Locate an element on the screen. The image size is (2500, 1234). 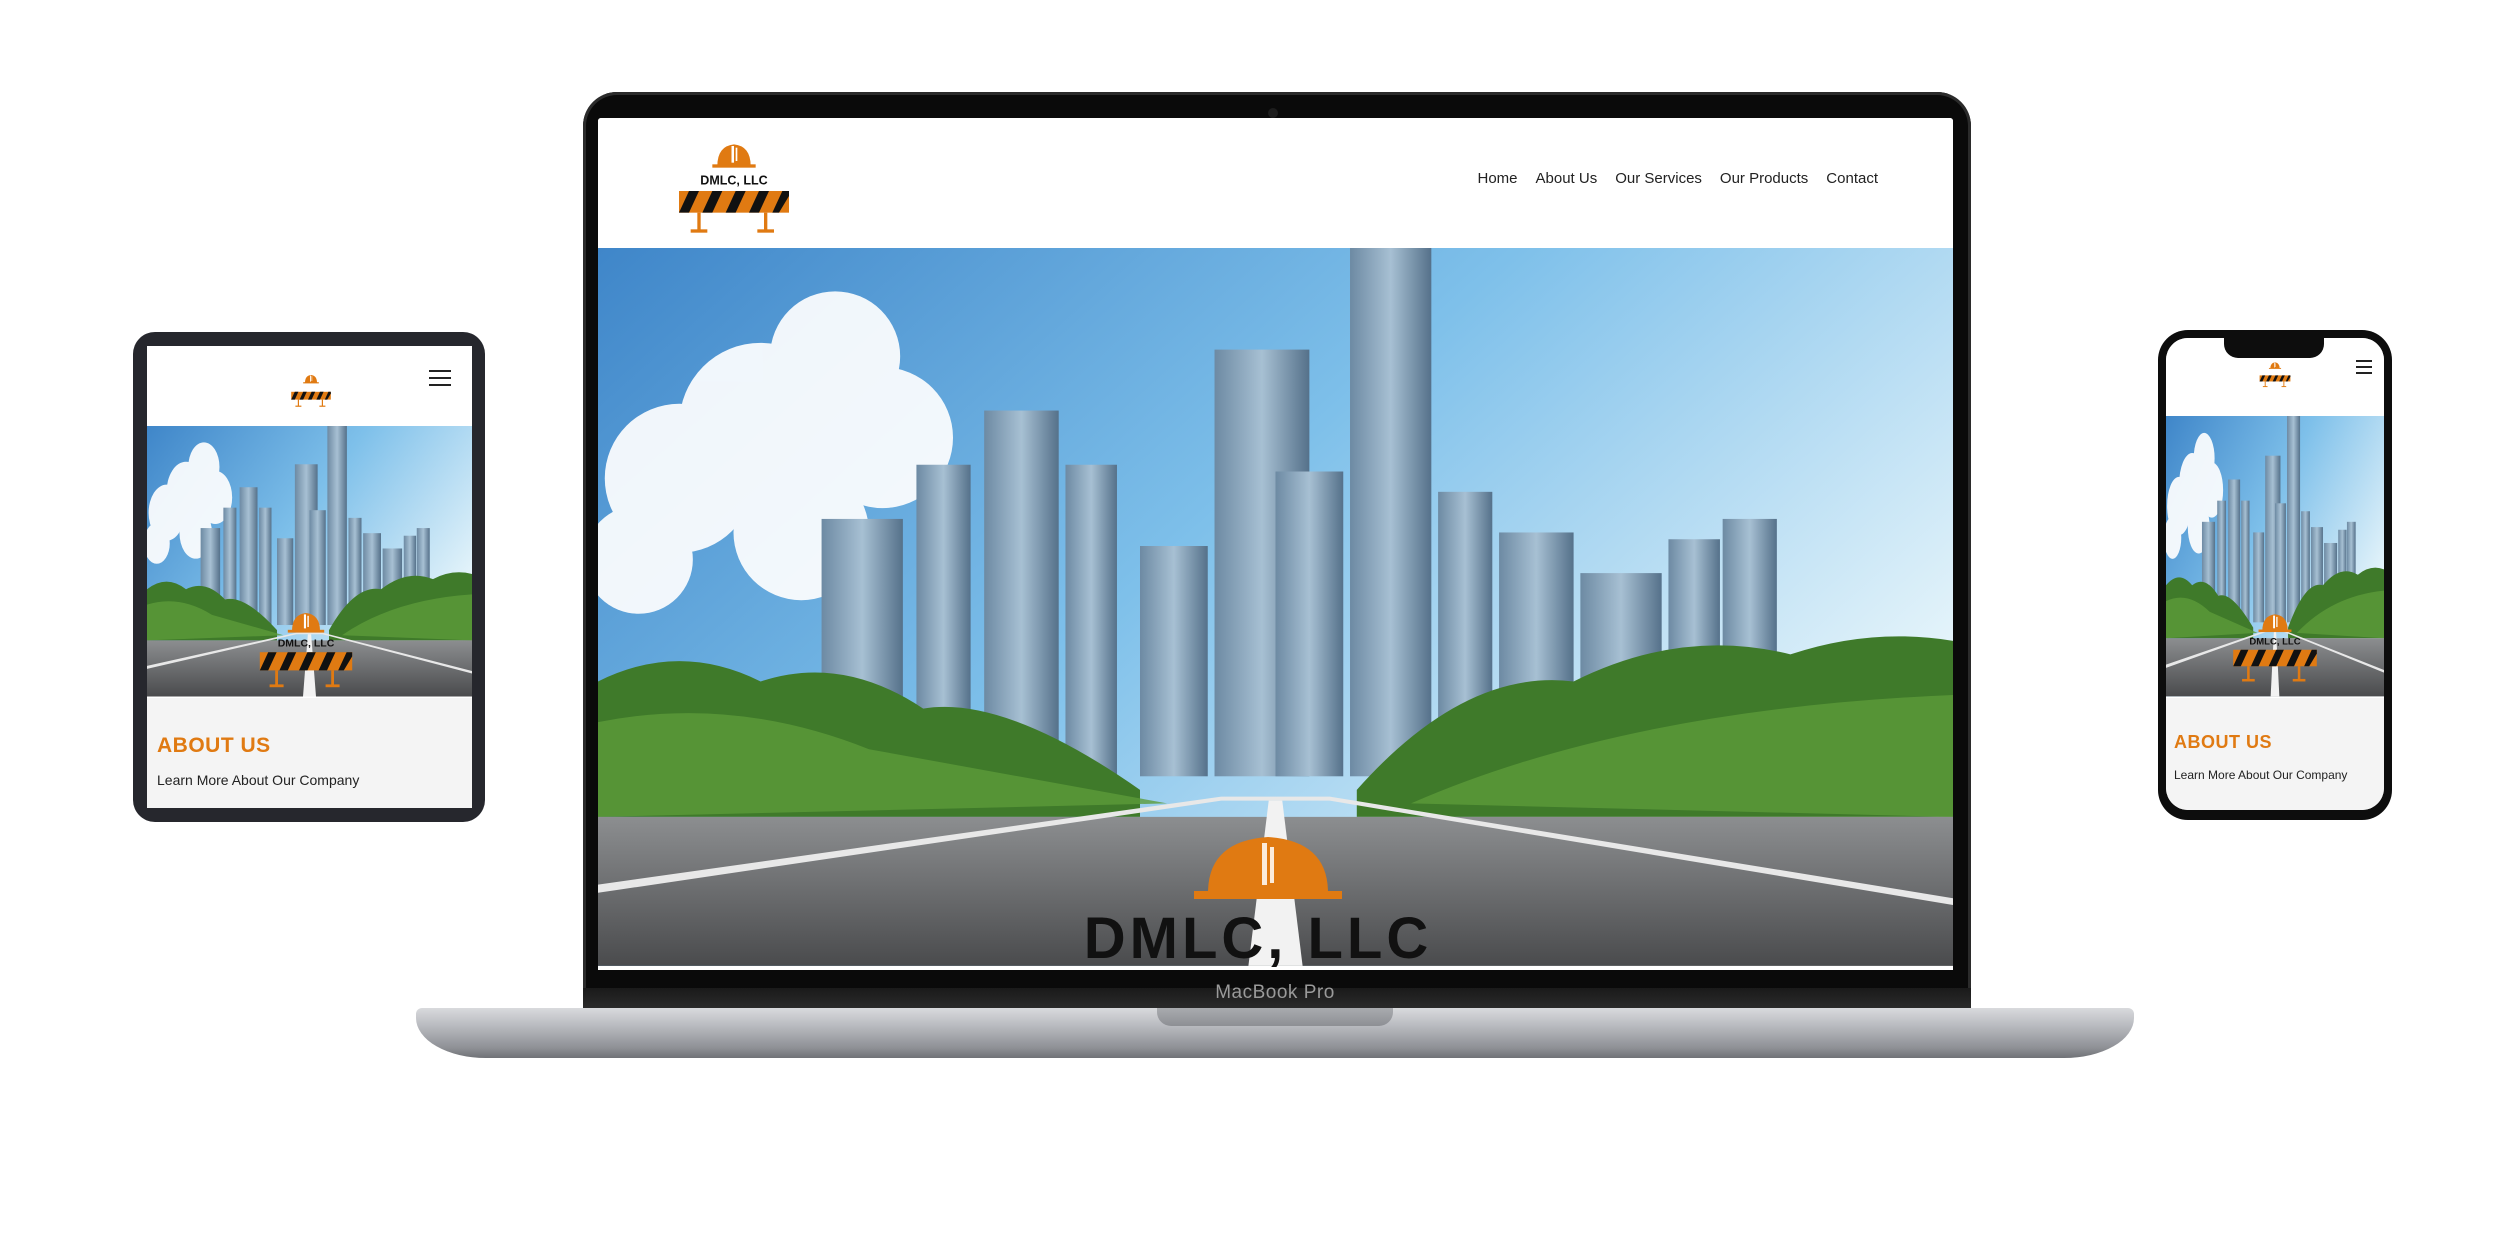
phone-about-section: ABOUT US Learn More About Our Company is located at coordinates (2275, 754).